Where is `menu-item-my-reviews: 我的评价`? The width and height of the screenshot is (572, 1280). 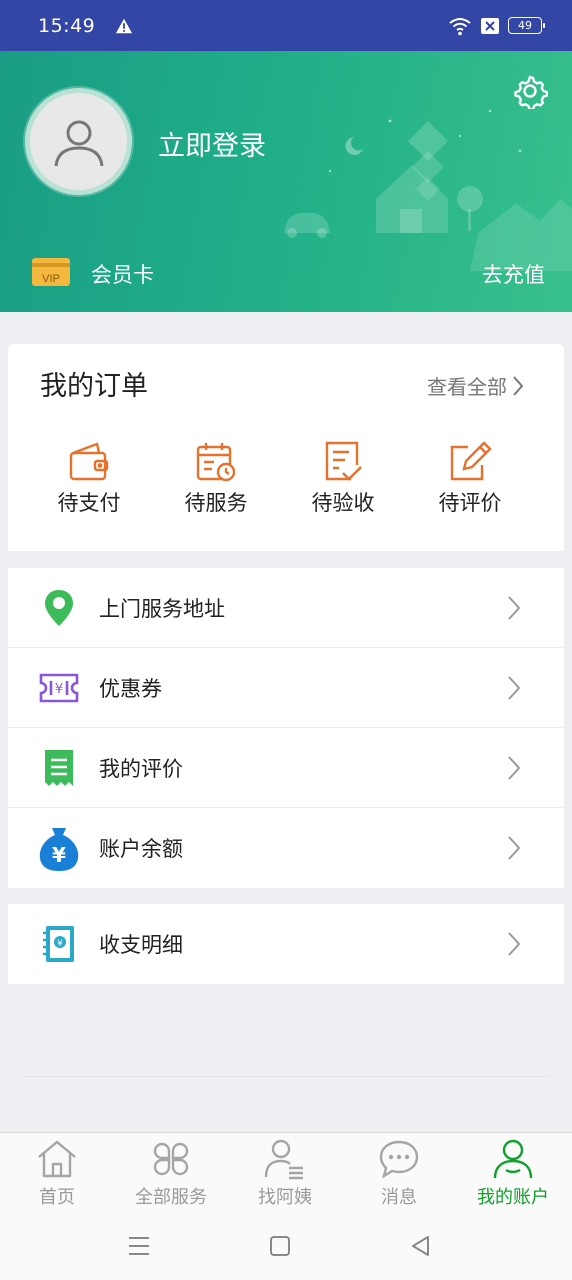
menu-item-my-reviews: 我的评价 is located at coordinates (286, 768).